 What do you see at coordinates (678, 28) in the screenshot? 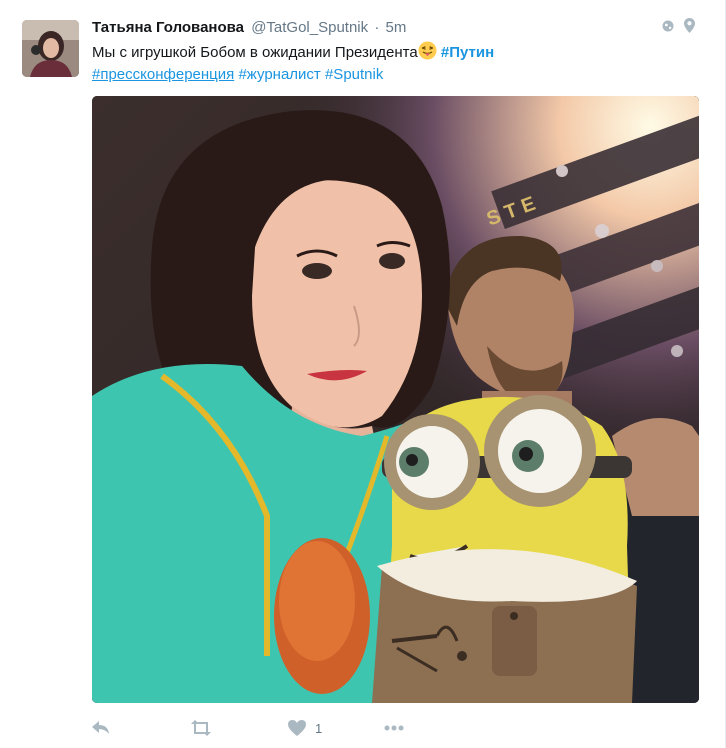
I see `geo-icons` at bounding box center [678, 28].